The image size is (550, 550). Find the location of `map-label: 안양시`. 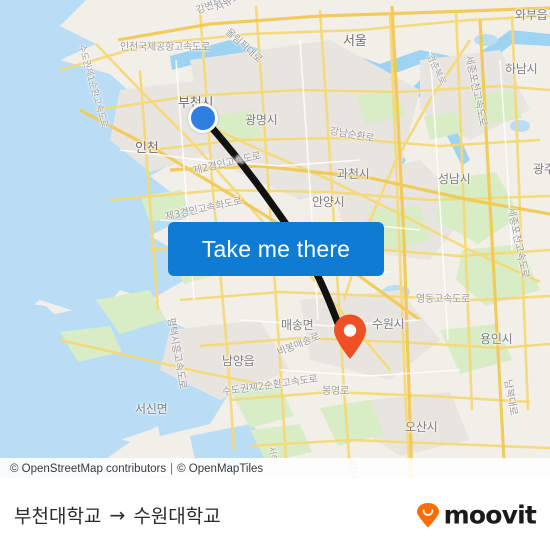

map-label: 안양시 is located at coordinates (328, 202).